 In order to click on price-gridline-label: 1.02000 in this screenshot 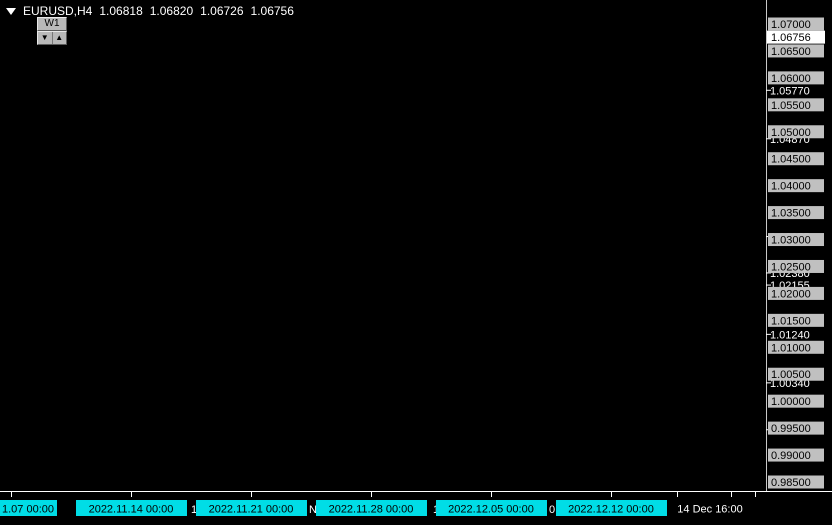, I will do `click(791, 294)`.